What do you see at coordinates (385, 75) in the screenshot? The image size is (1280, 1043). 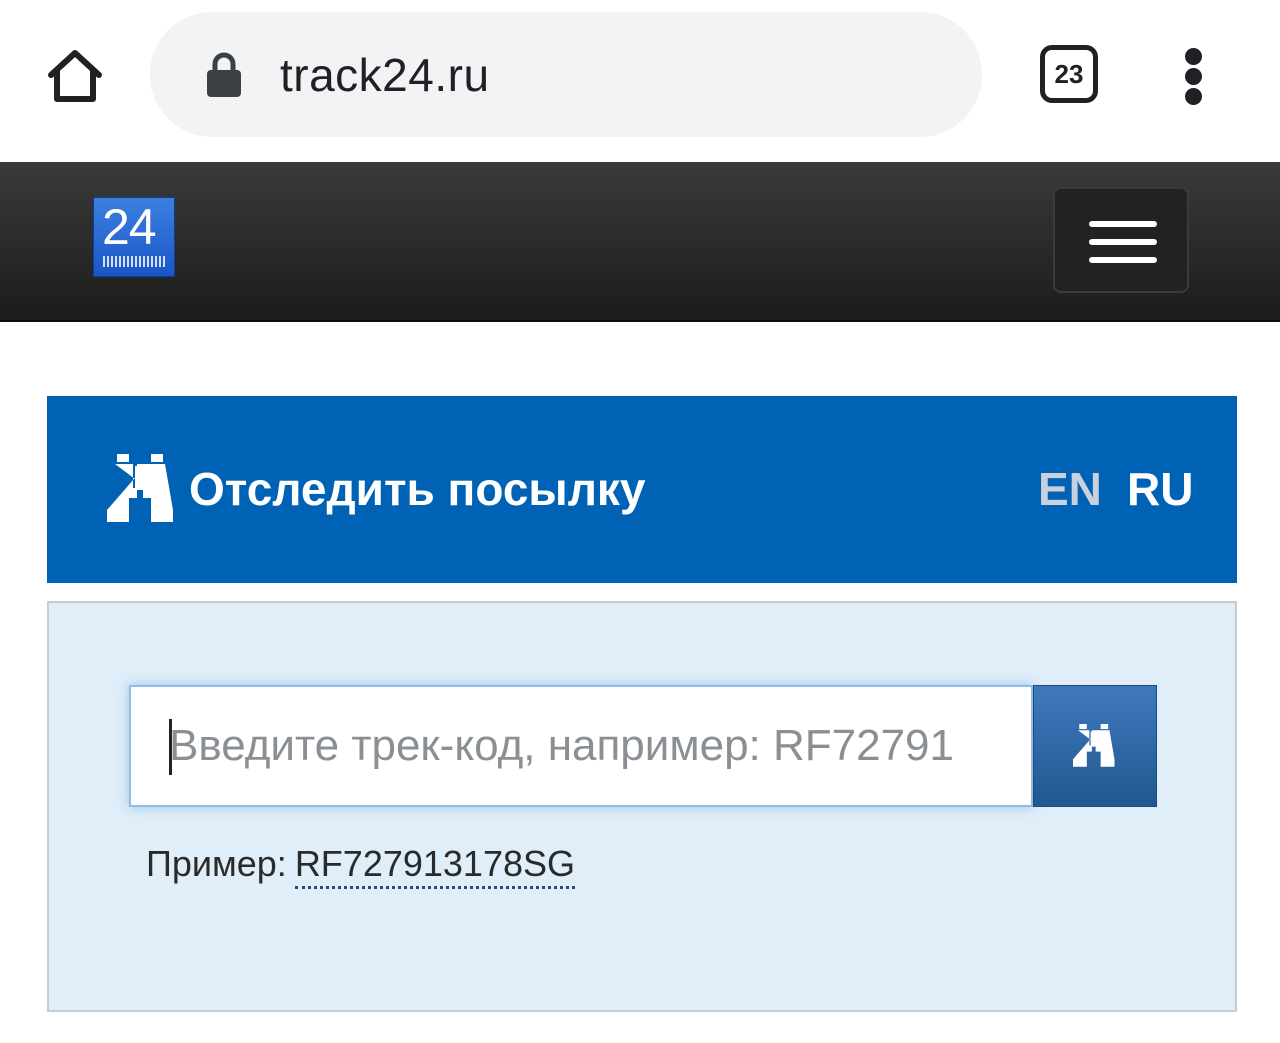 I see `url-text: track24.ru` at bounding box center [385, 75].